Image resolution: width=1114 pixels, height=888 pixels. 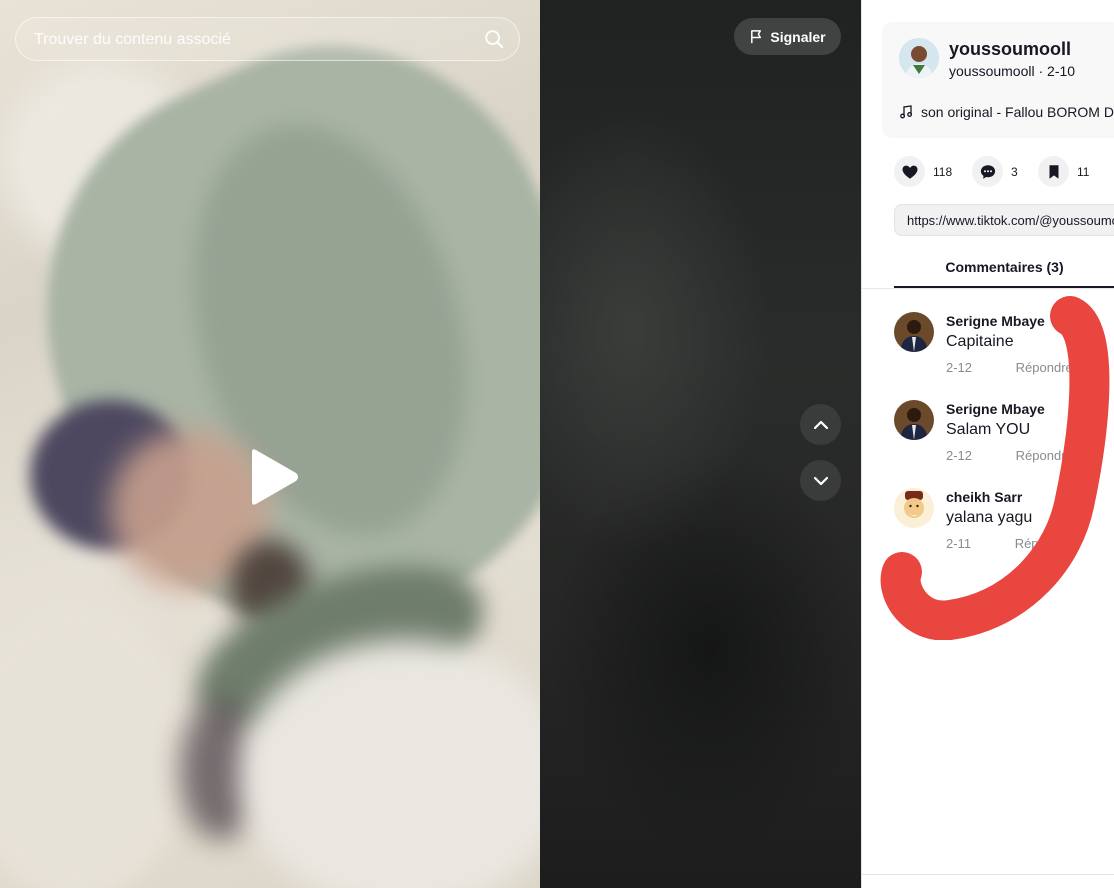 What do you see at coordinates (906, 112) in the screenshot?
I see `music-note-icon` at bounding box center [906, 112].